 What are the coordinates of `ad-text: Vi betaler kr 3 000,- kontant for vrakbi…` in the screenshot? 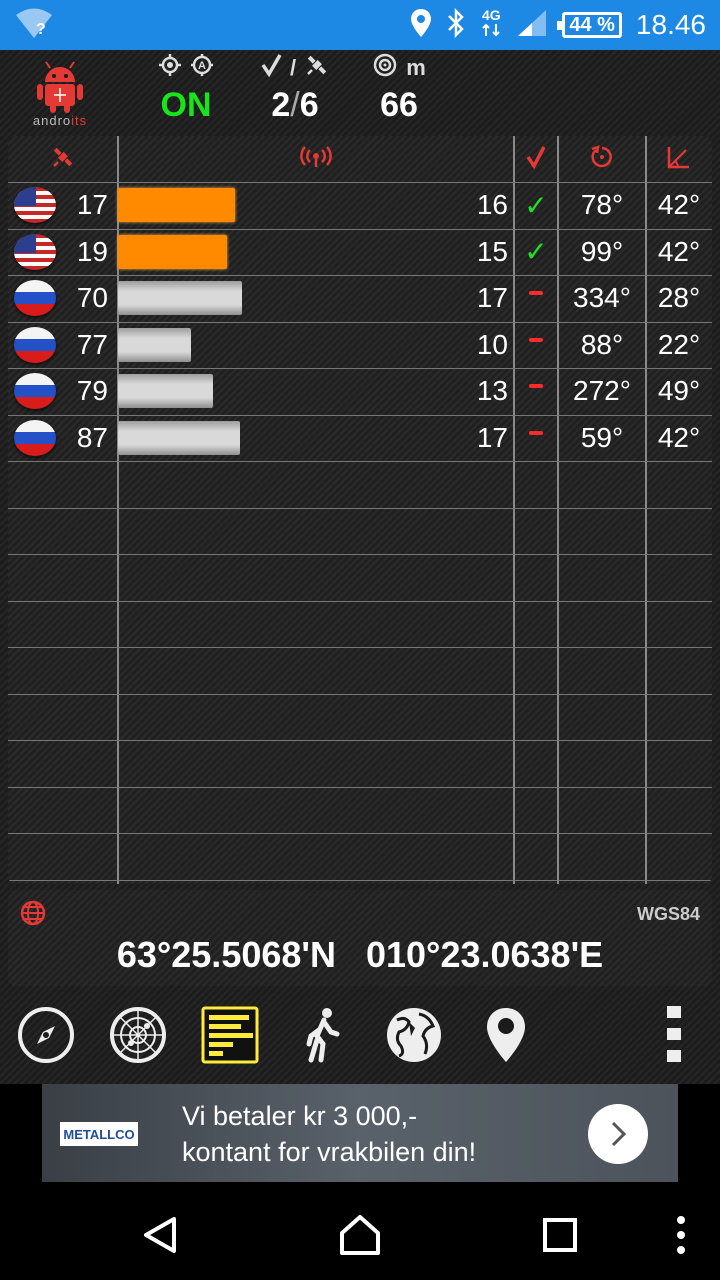 It's located at (329, 1134).